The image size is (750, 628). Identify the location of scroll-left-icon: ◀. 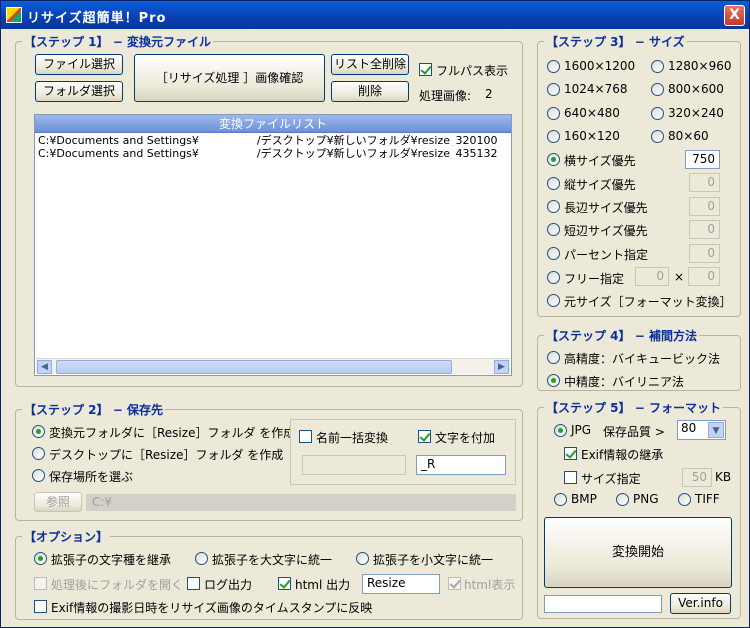
(44, 367).